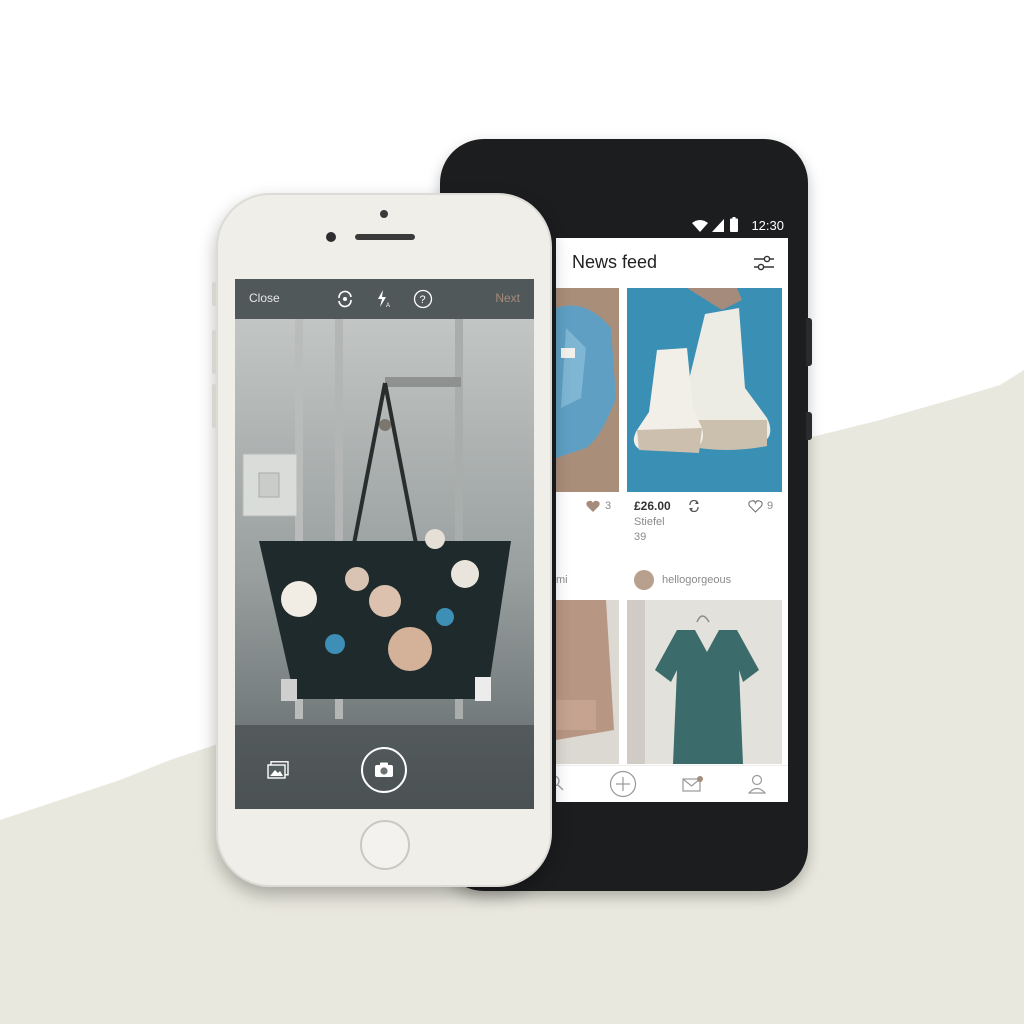 This screenshot has width=1024, height=1024. Describe the element at coordinates (693, 784) in the screenshot. I see `inbox-icon` at that location.